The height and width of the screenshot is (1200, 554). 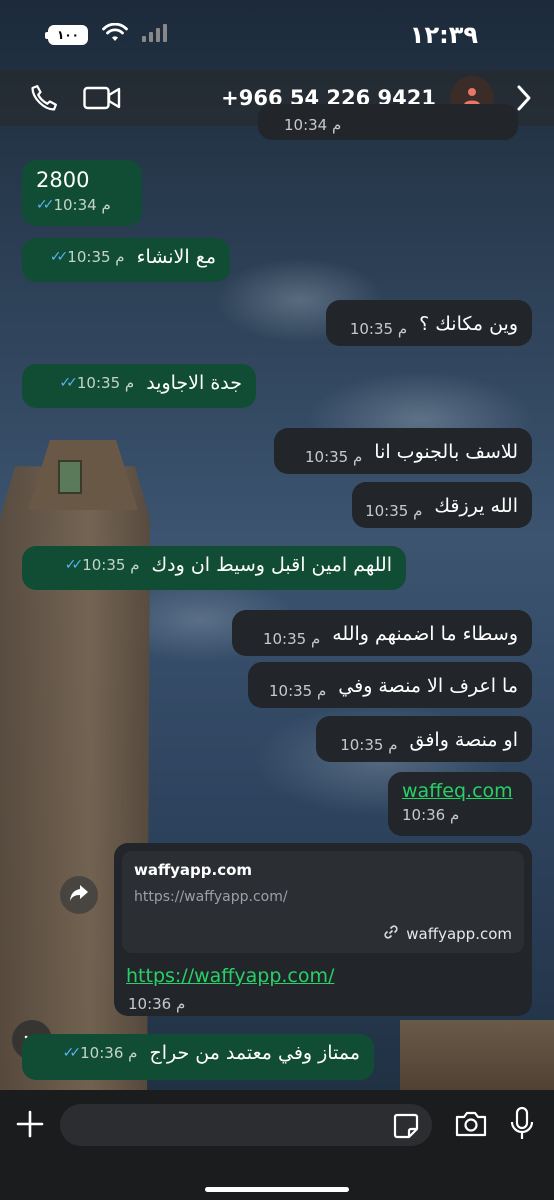 I want to click on message-bubble-partial: 10:34 م, so click(x=388, y=122).